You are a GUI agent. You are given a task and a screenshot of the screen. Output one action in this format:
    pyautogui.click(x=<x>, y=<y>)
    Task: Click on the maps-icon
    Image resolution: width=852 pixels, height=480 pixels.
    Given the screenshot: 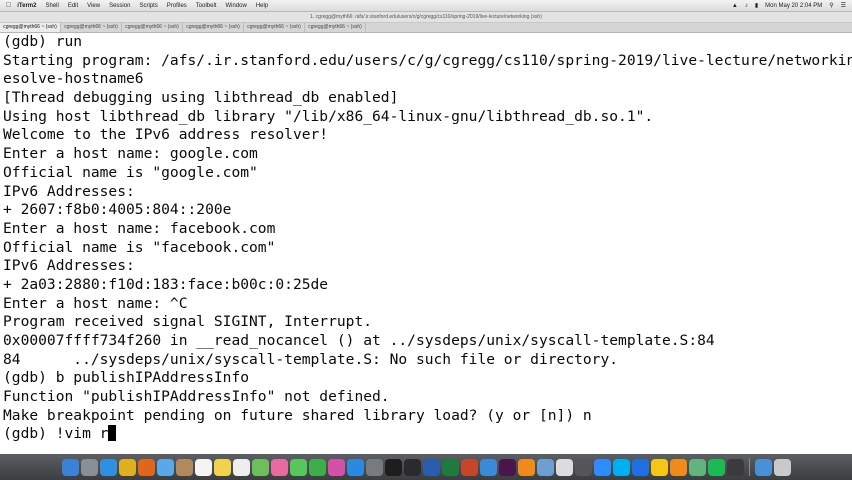 What is the action you would take?
    pyautogui.click(x=260, y=467)
    